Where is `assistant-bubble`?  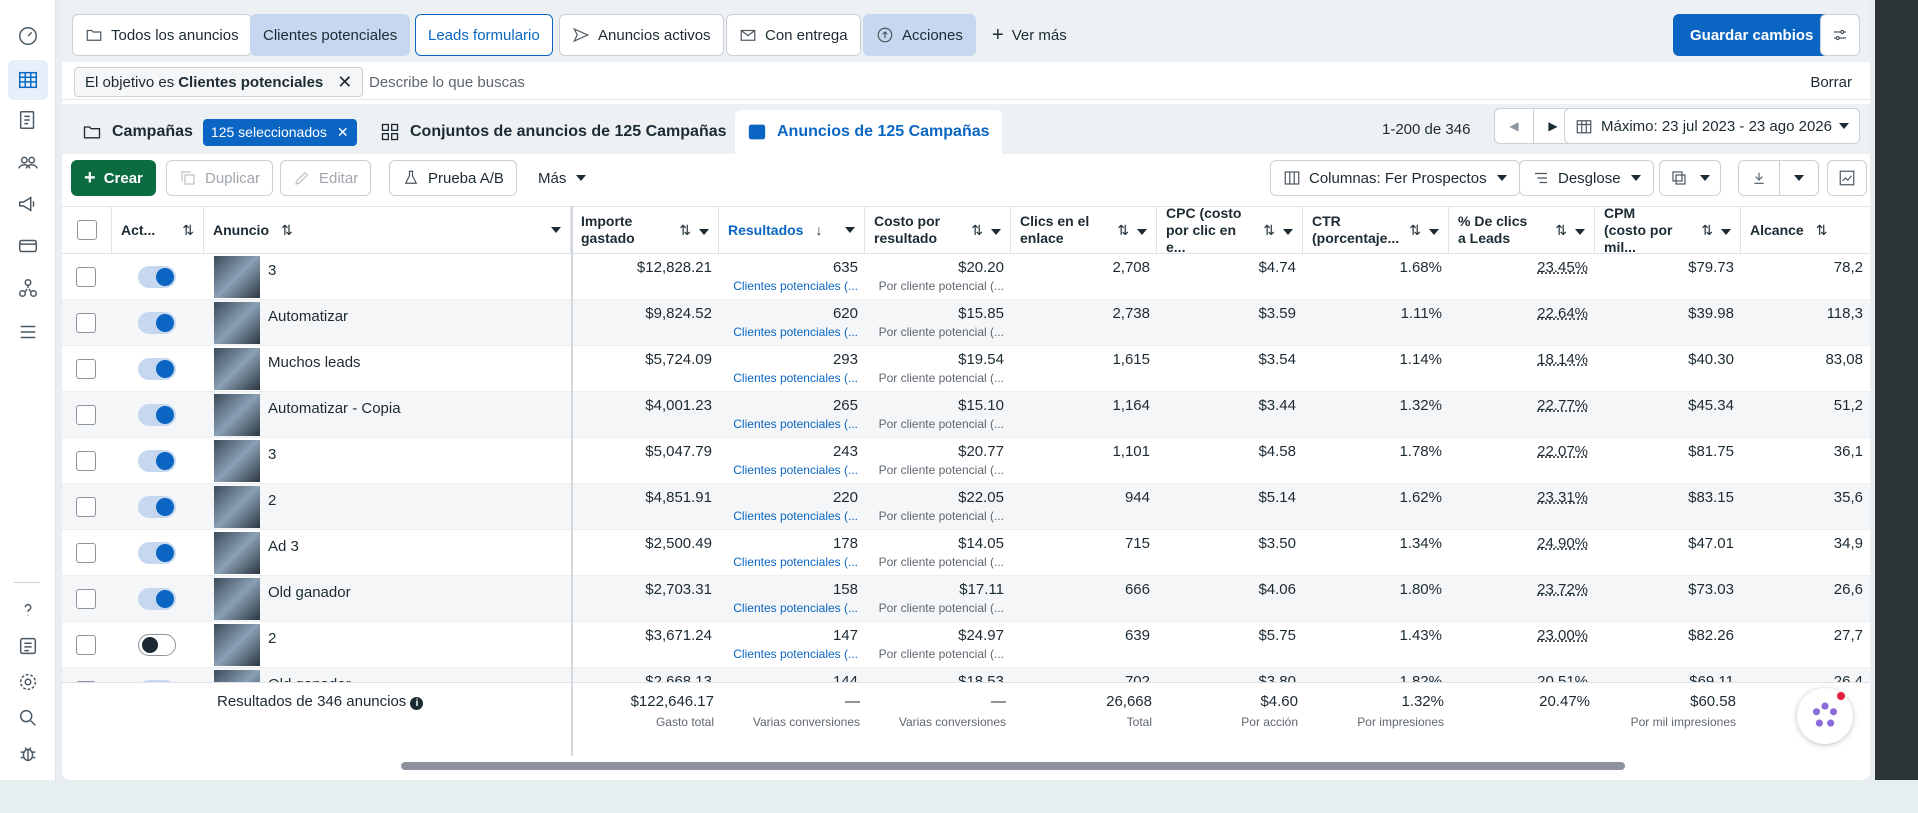
assistant-bubble is located at coordinates (1825, 716).